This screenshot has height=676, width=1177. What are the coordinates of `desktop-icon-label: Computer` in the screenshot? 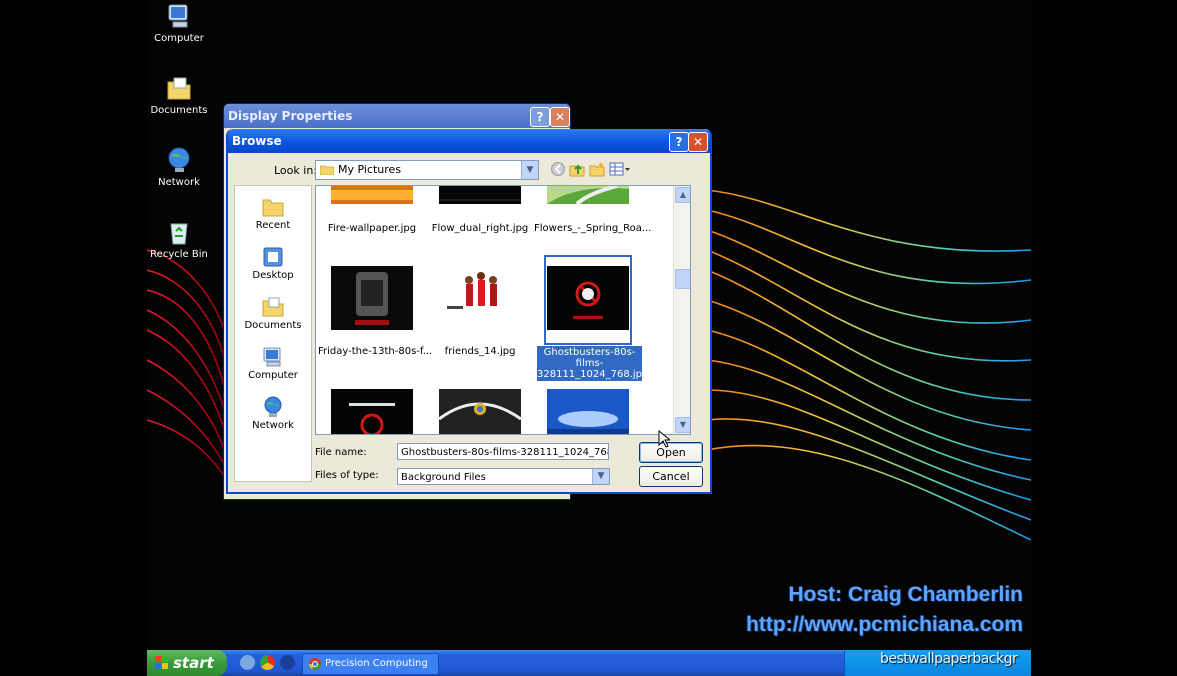 It's located at (179, 38).